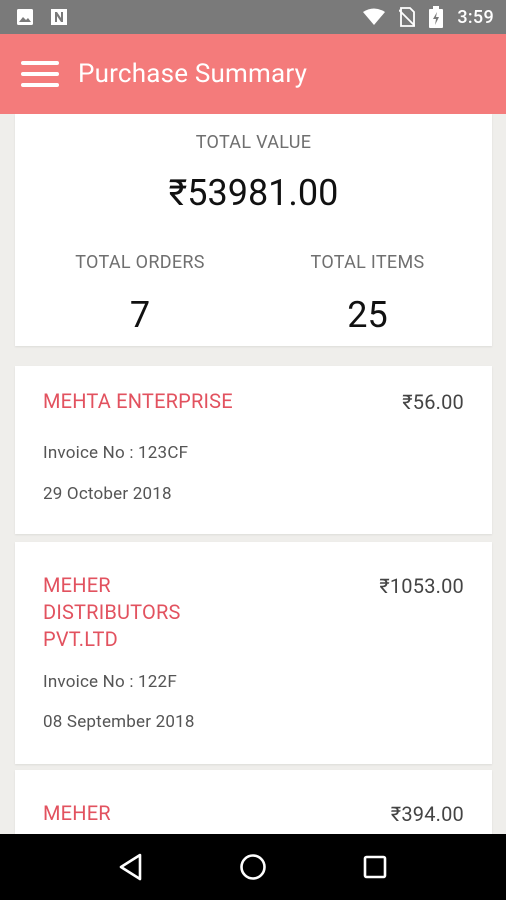 The width and height of the screenshot is (506, 900). Describe the element at coordinates (374, 16) in the screenshot. I see `wifi-icon` at that location.